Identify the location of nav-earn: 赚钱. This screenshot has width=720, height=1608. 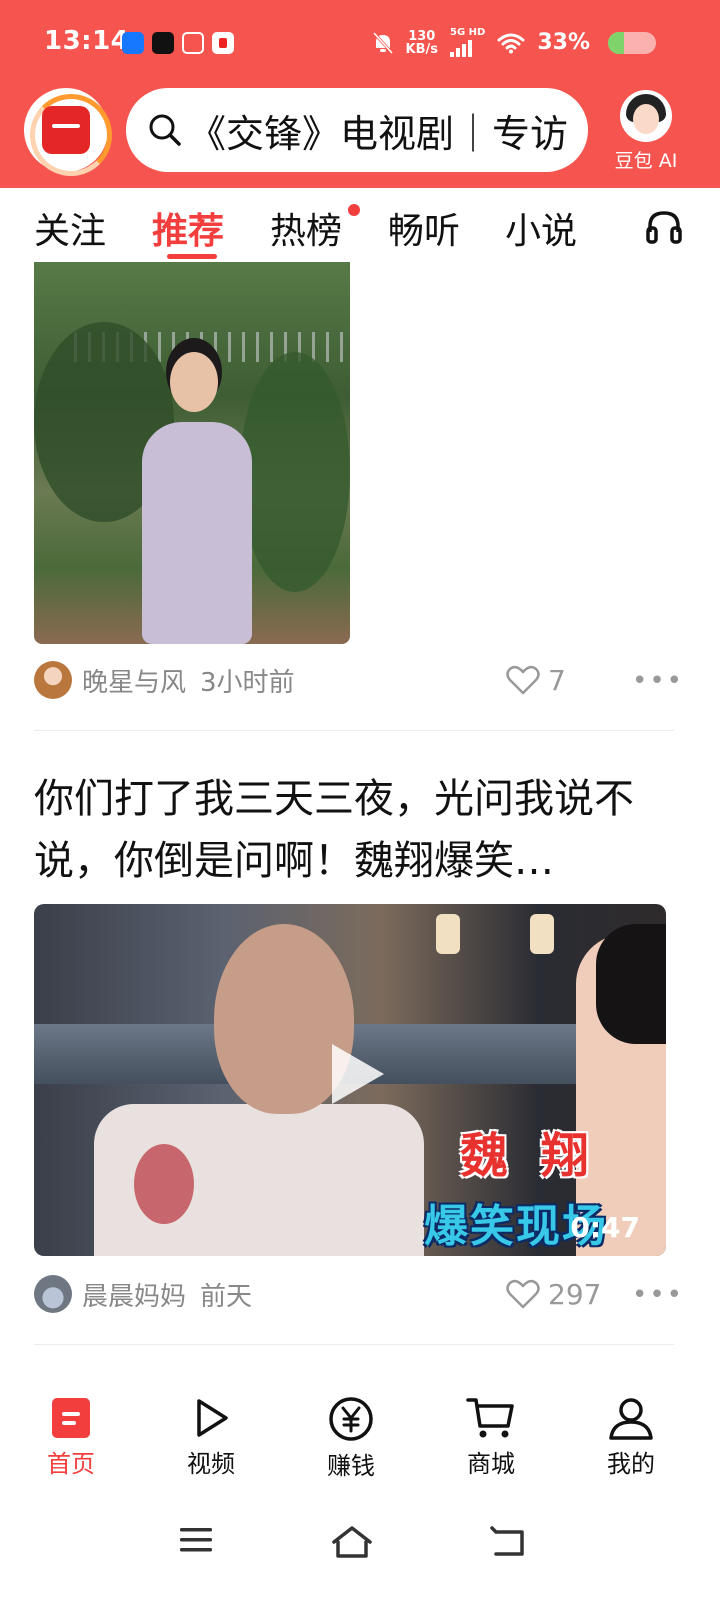
(351, 1438).